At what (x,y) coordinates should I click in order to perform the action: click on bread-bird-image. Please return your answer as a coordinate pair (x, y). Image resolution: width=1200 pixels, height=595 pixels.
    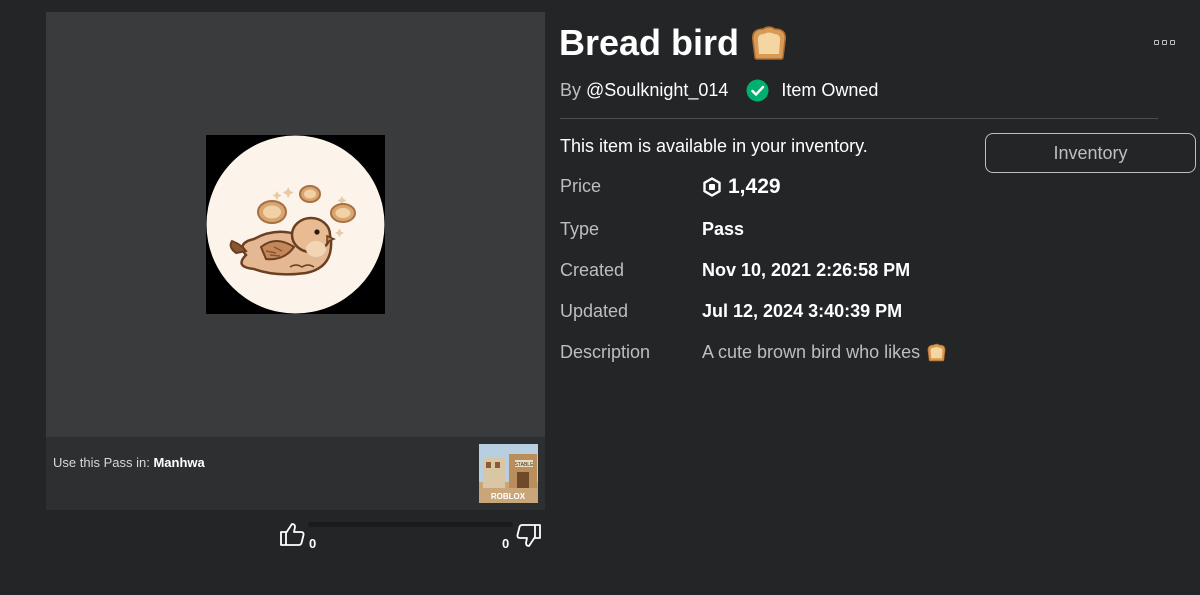
    Looking at the image, I should click on (295, 224).